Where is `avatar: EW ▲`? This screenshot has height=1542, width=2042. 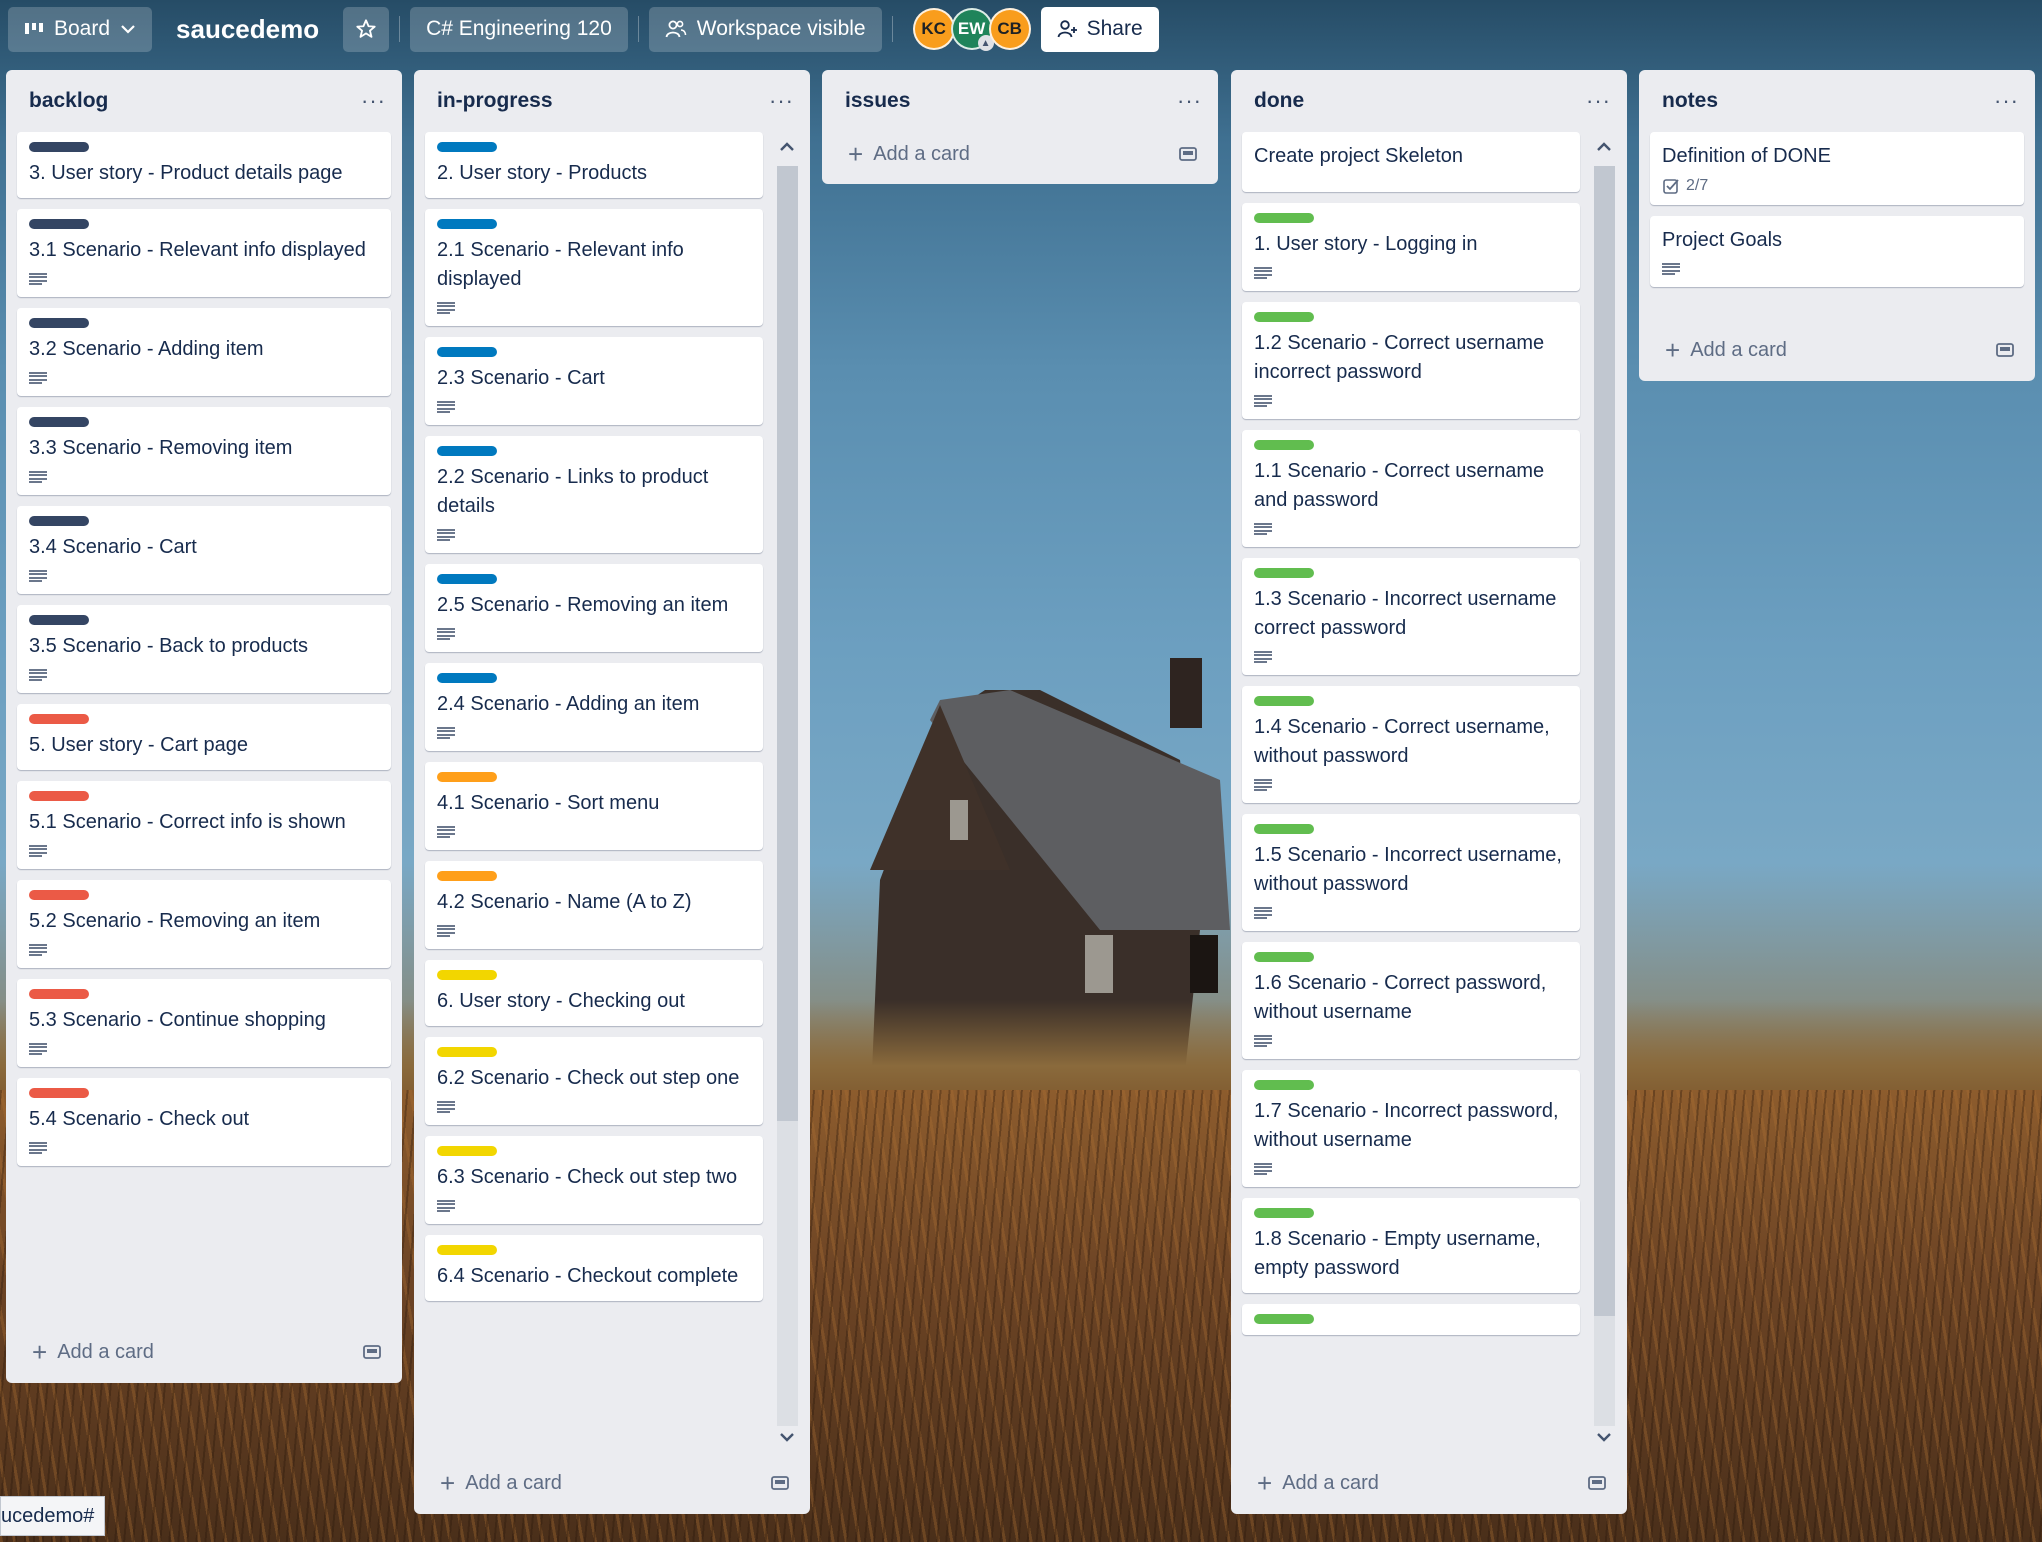 avatar: EW ▲ is located at coordinates (972, 29).